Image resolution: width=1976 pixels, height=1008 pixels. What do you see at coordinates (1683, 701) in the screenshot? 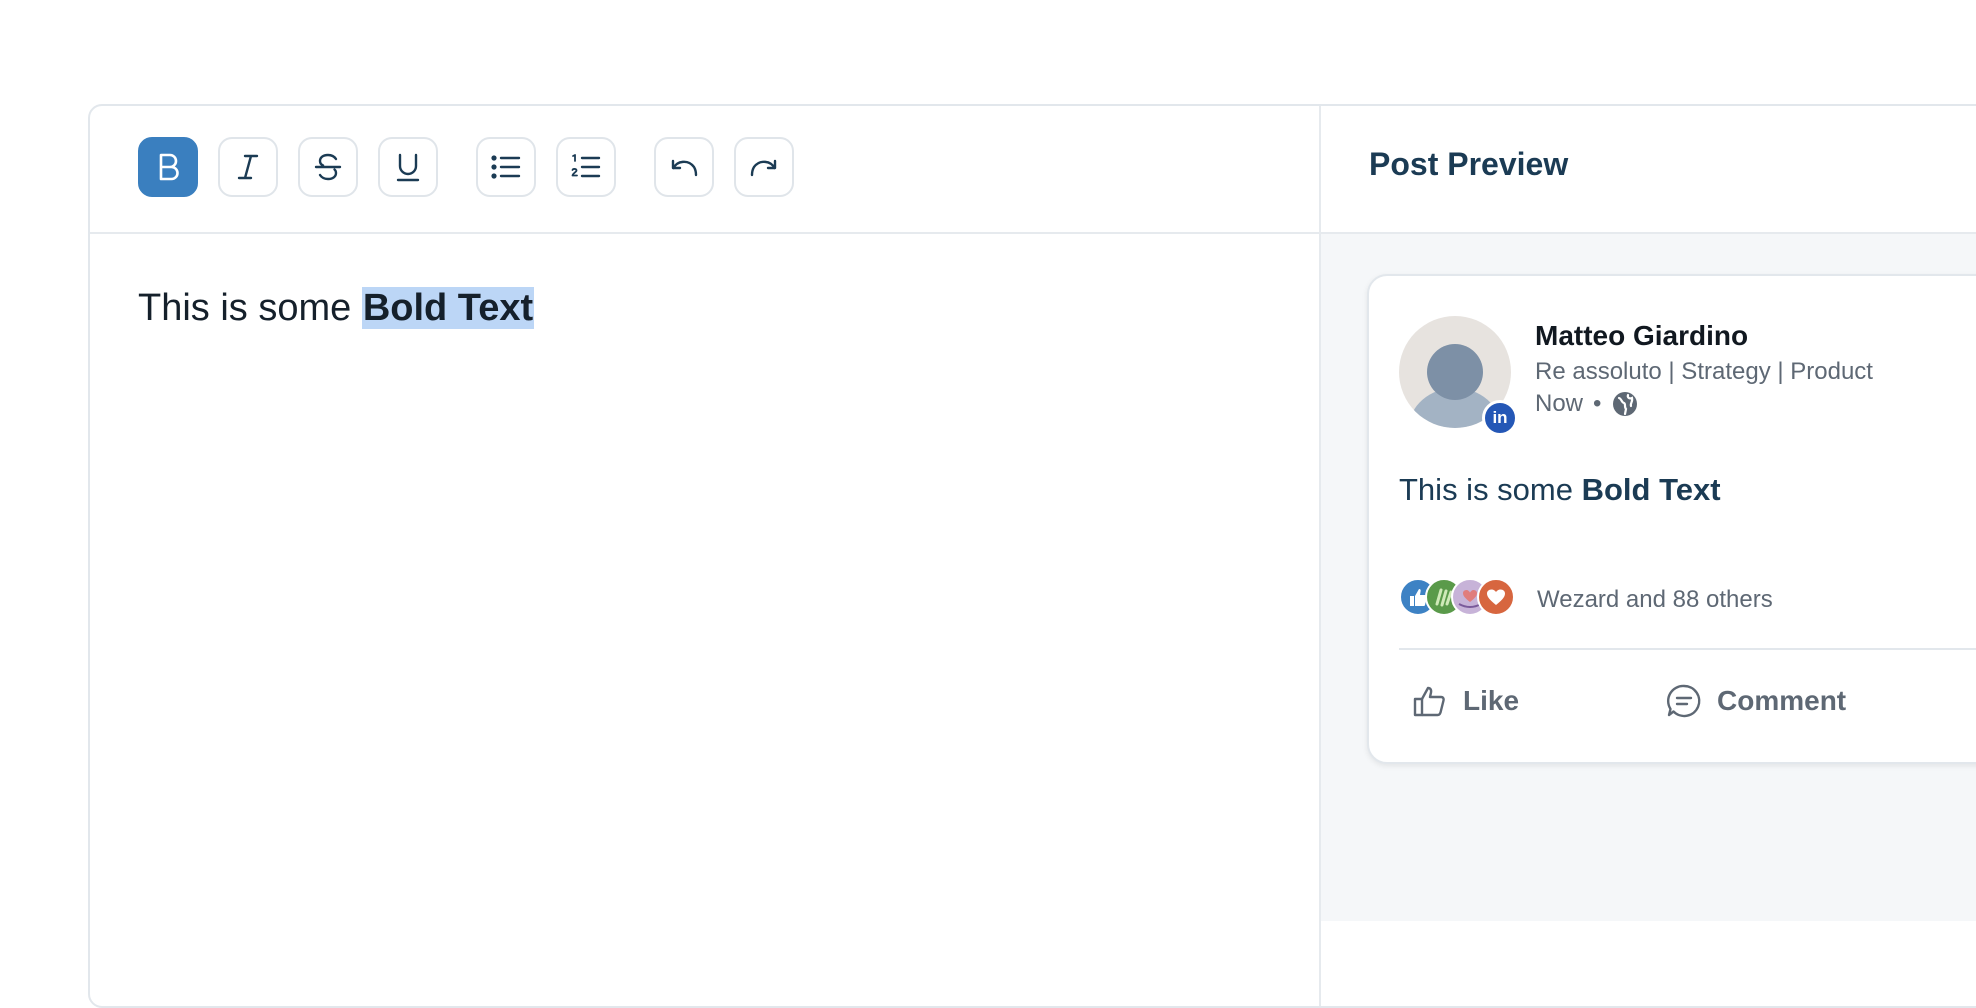
I see `comment-icon` at bounding box center [1683, 701].